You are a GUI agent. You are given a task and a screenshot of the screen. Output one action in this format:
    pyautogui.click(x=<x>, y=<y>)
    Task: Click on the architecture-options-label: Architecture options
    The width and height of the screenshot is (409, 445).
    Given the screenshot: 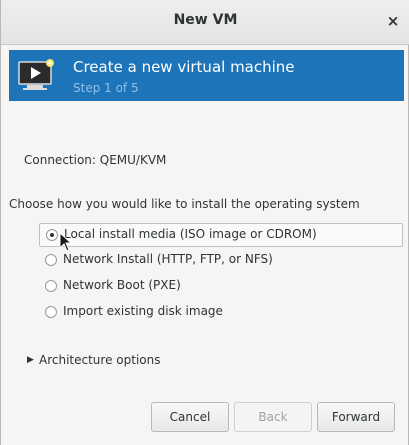 What is the action you would take?
    pyautogui.click(x=100, y=360)
    